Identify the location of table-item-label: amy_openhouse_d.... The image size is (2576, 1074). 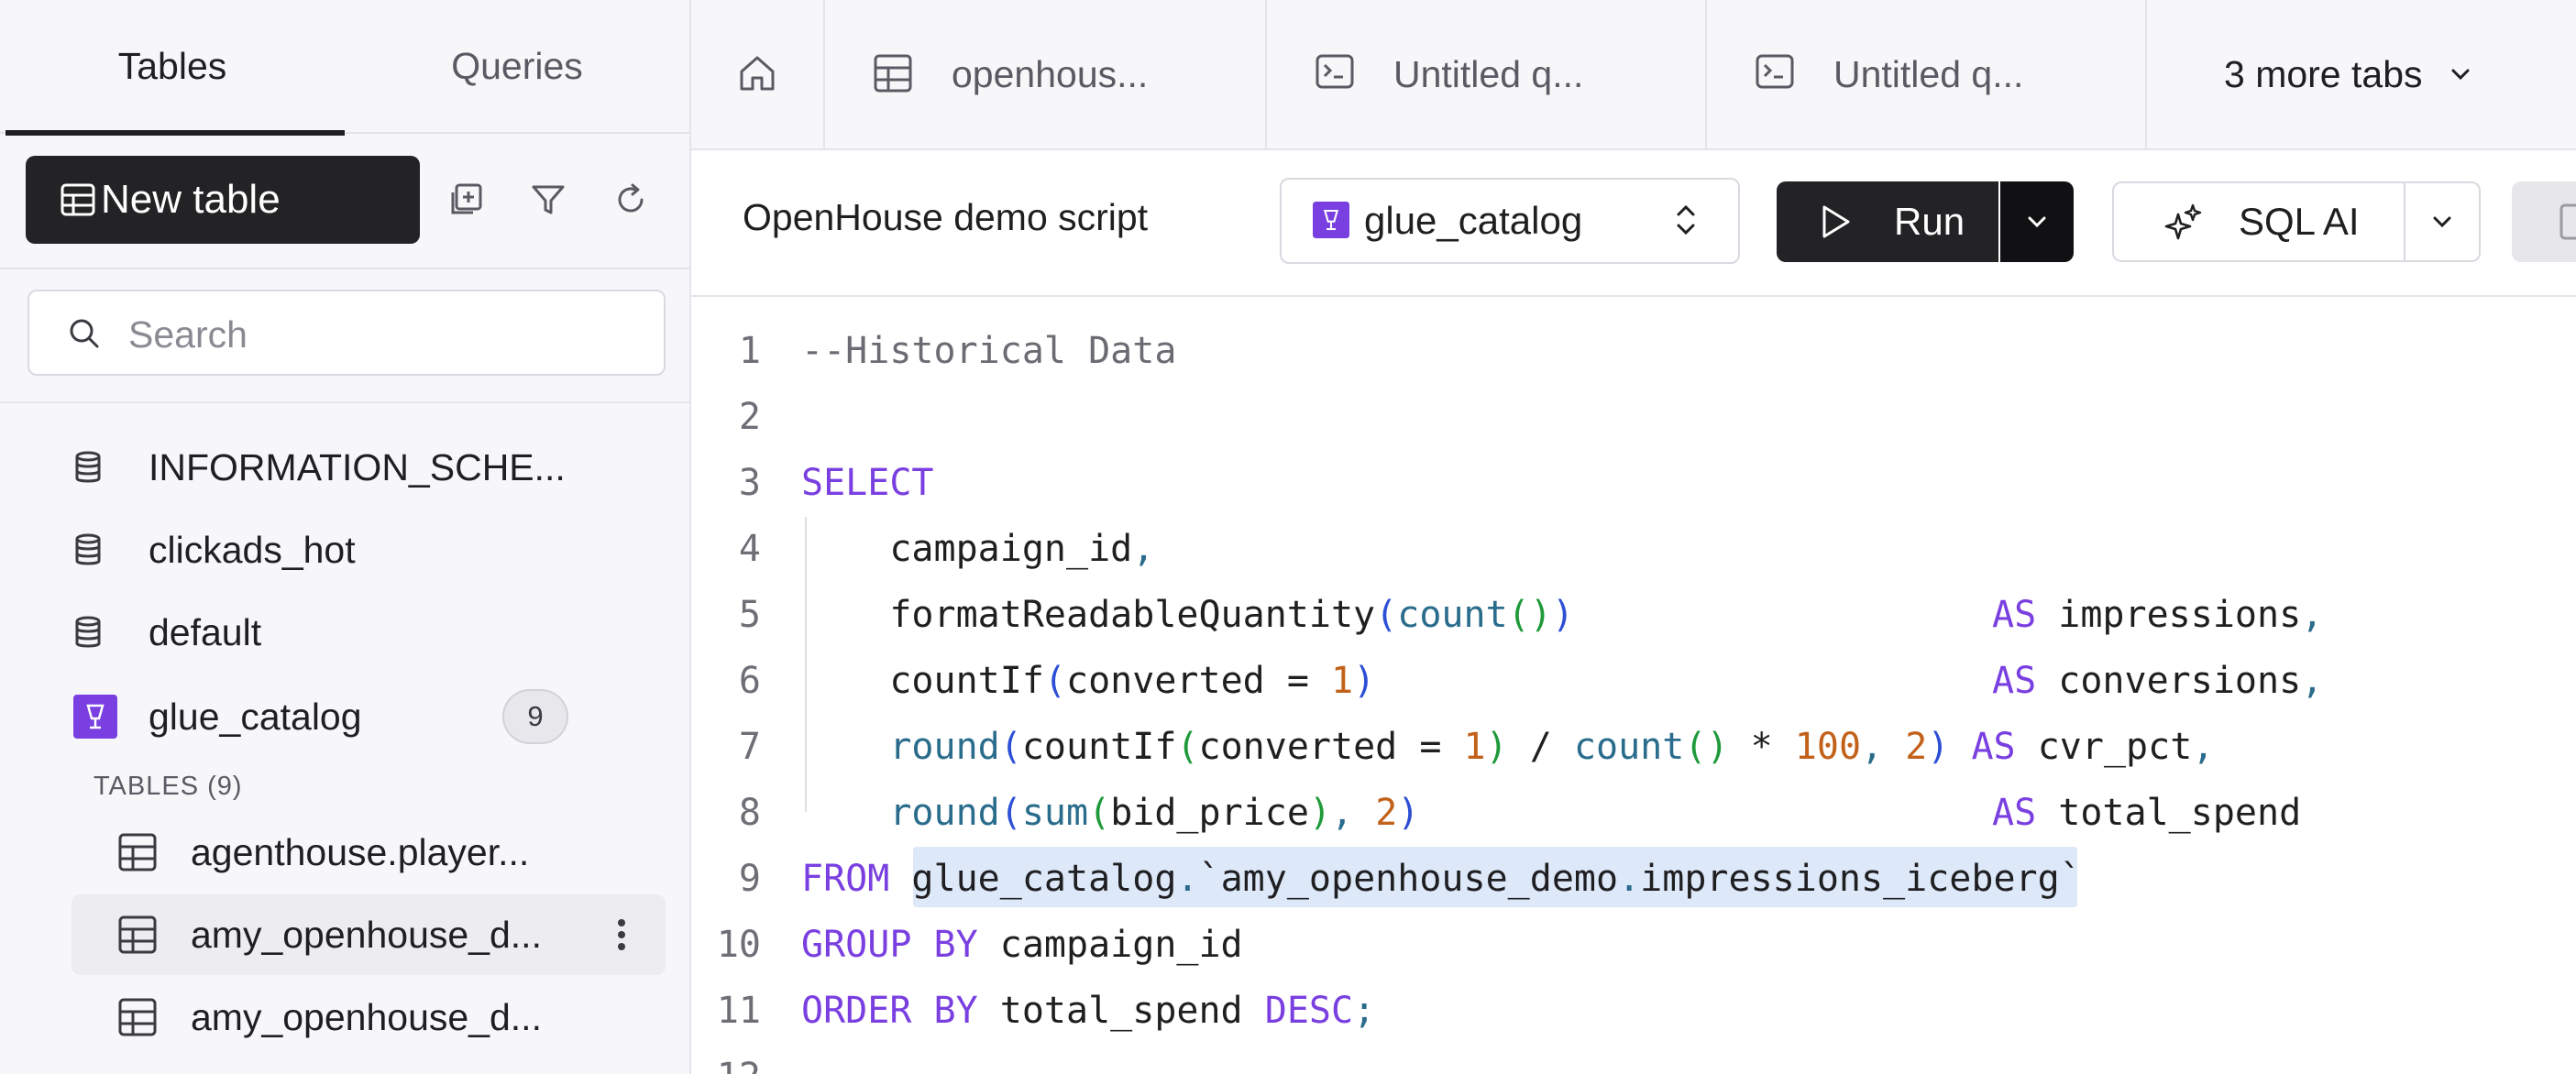
(366, 1016).